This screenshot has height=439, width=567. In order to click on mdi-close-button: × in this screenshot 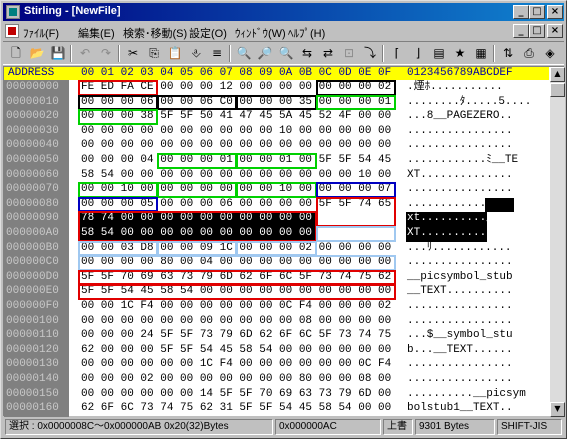, I will do `click(555, 31)`.